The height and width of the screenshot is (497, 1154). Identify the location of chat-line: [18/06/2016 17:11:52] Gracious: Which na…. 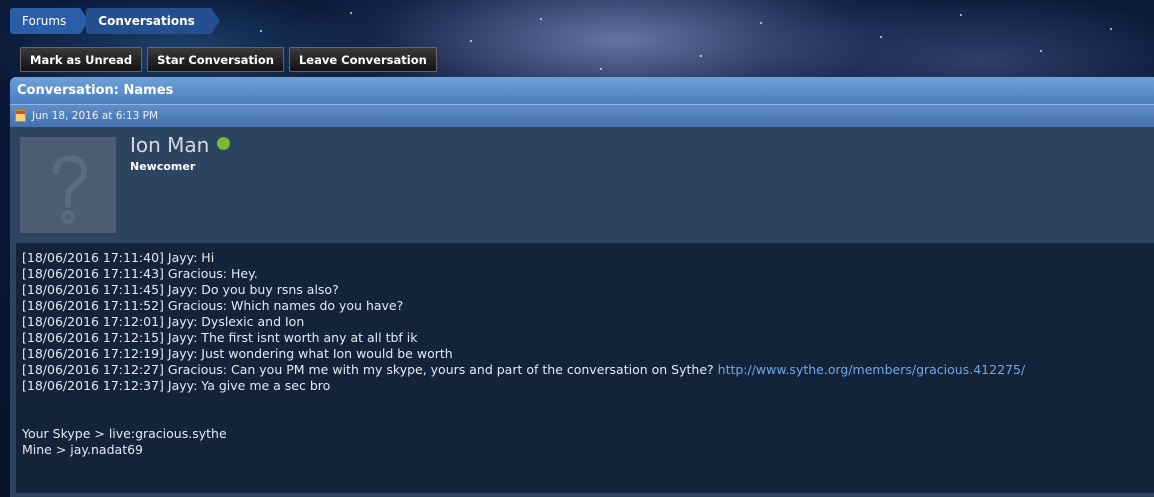
(213, 305).